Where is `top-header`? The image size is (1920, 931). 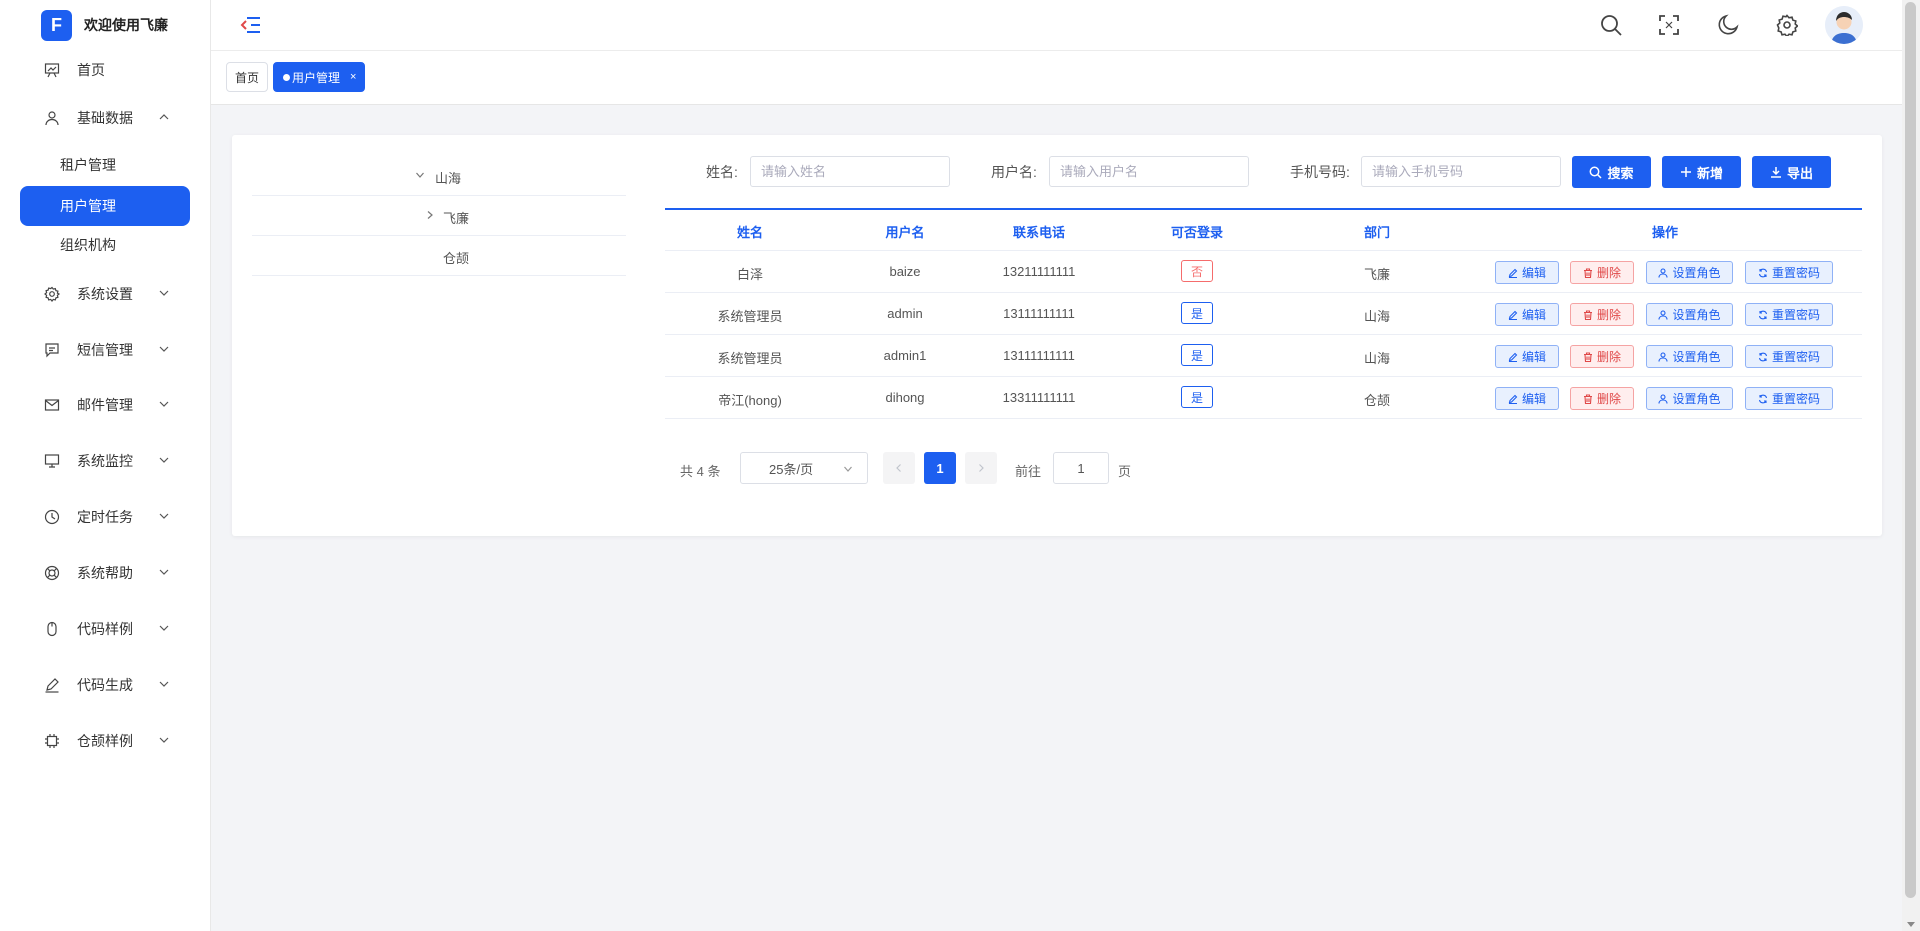
top-header is located at coordinates (1056, 25).